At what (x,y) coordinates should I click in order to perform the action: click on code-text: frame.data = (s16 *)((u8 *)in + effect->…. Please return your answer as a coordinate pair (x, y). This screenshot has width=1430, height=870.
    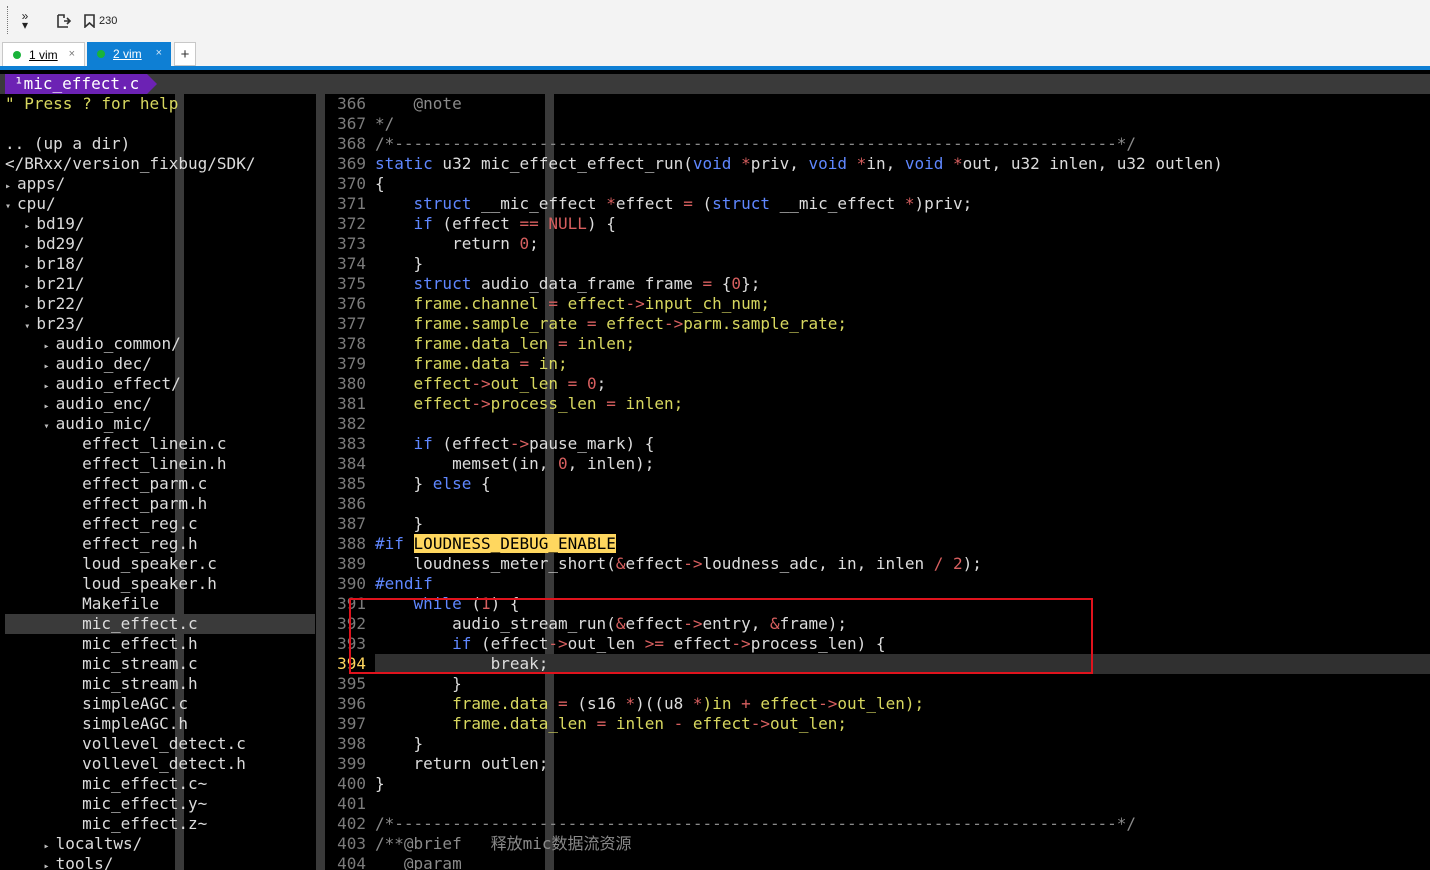
    Looking at the image, I should click on (902, 704).